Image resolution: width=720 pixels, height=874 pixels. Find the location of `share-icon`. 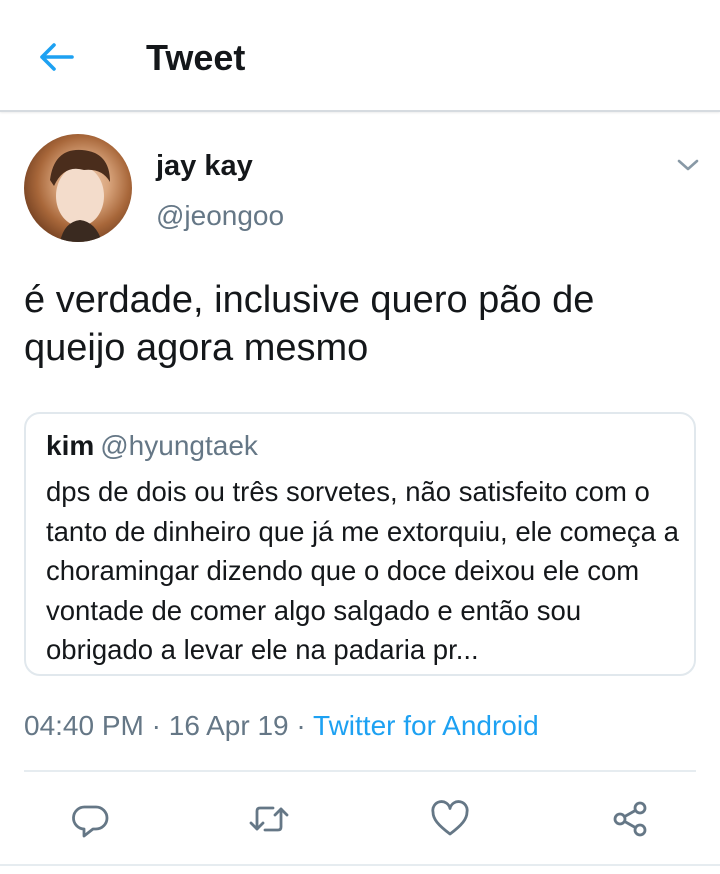

share-icon is located at coordinates (630, 819).